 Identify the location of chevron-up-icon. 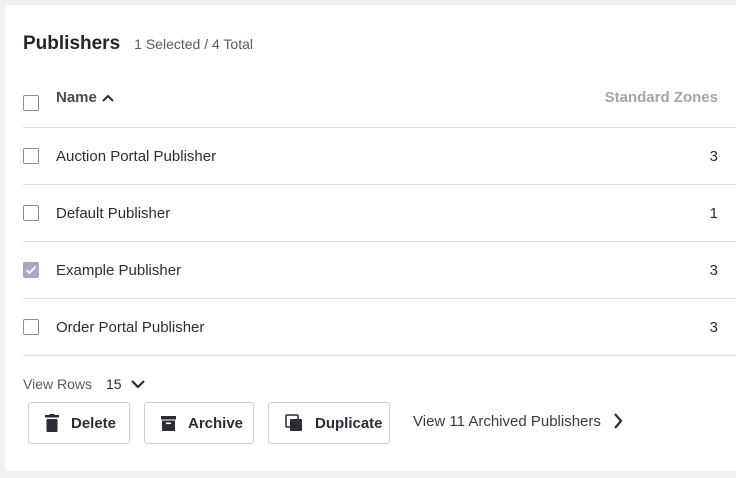
(108, 98).